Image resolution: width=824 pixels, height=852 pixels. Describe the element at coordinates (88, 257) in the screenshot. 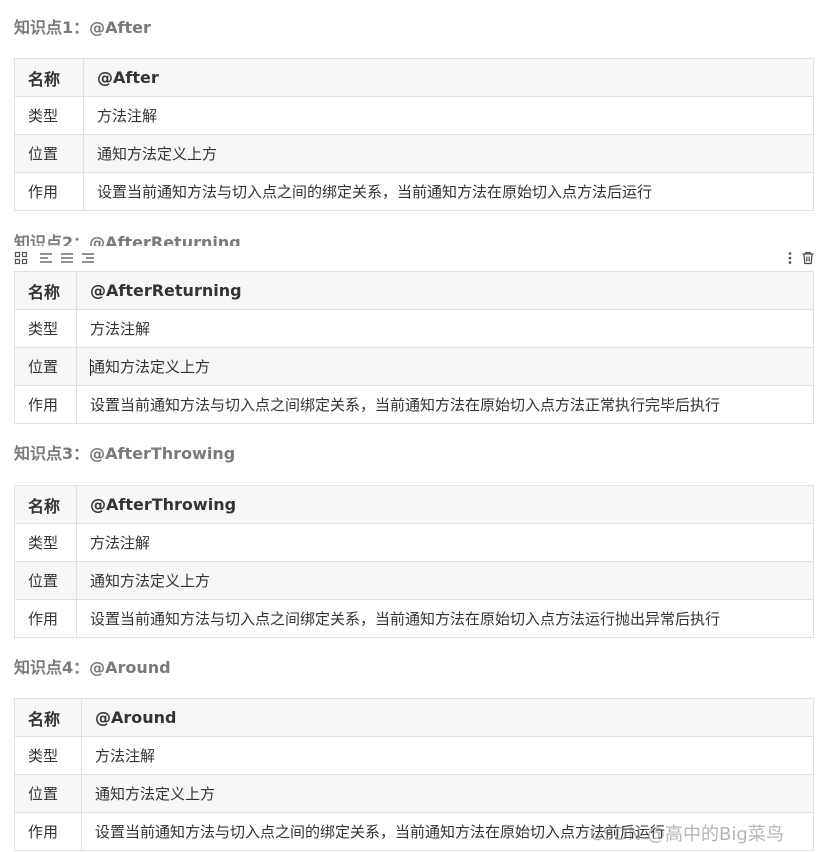

I see `align-right-icon` at that location.